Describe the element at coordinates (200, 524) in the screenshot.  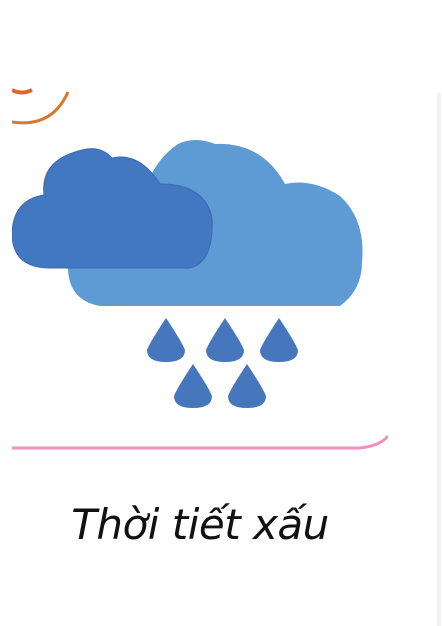
I see `card-label: Thời tiết xấu` at that location.